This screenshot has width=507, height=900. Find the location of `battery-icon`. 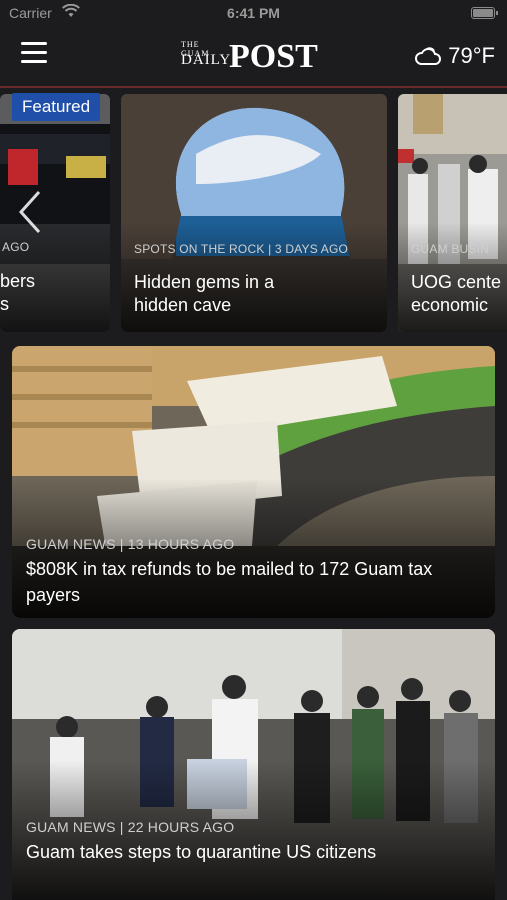

battery-icon is located at coordinates (484, 13).